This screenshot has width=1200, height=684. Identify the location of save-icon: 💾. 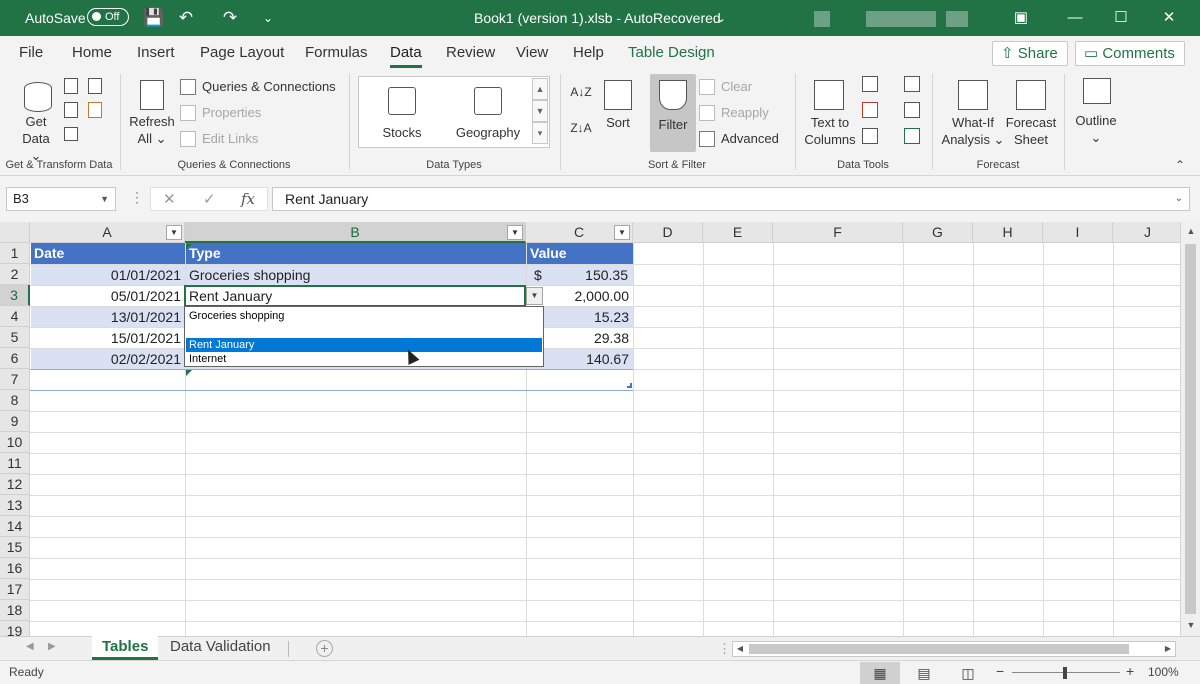
(154, 18).